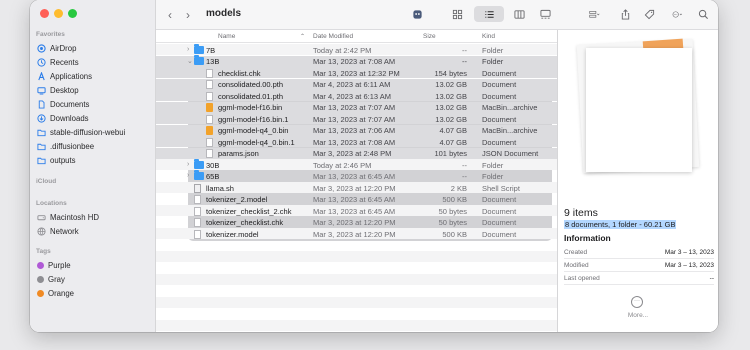 This screenshot has height=350, width=750. I want to click on disclosure-triangle-icon: ⌄, so click(190, 61).